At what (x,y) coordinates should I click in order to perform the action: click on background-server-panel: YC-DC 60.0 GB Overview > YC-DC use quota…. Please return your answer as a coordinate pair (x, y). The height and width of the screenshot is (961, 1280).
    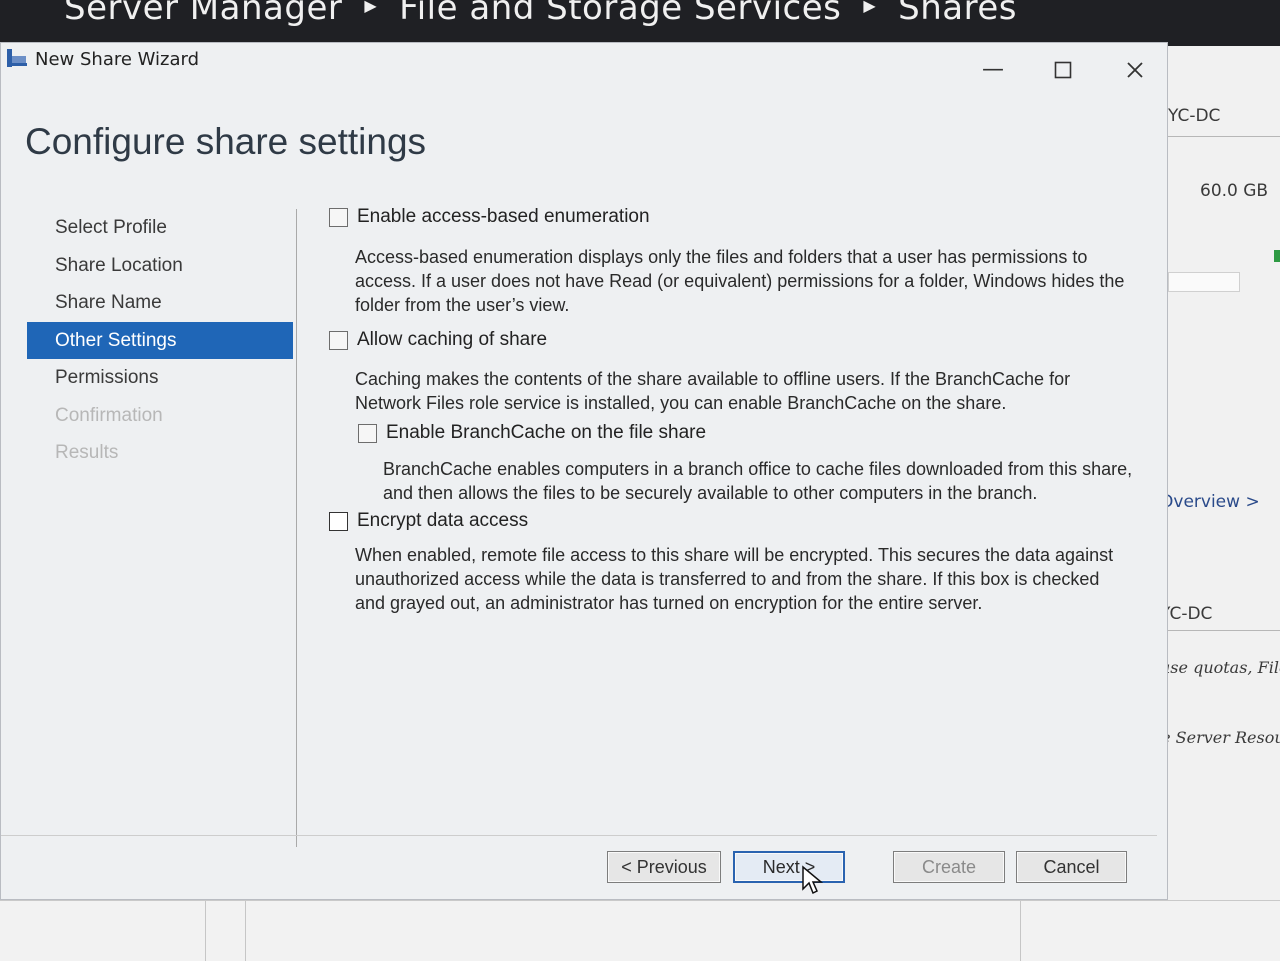
    Looking at the image, I should click on (1215, 503).